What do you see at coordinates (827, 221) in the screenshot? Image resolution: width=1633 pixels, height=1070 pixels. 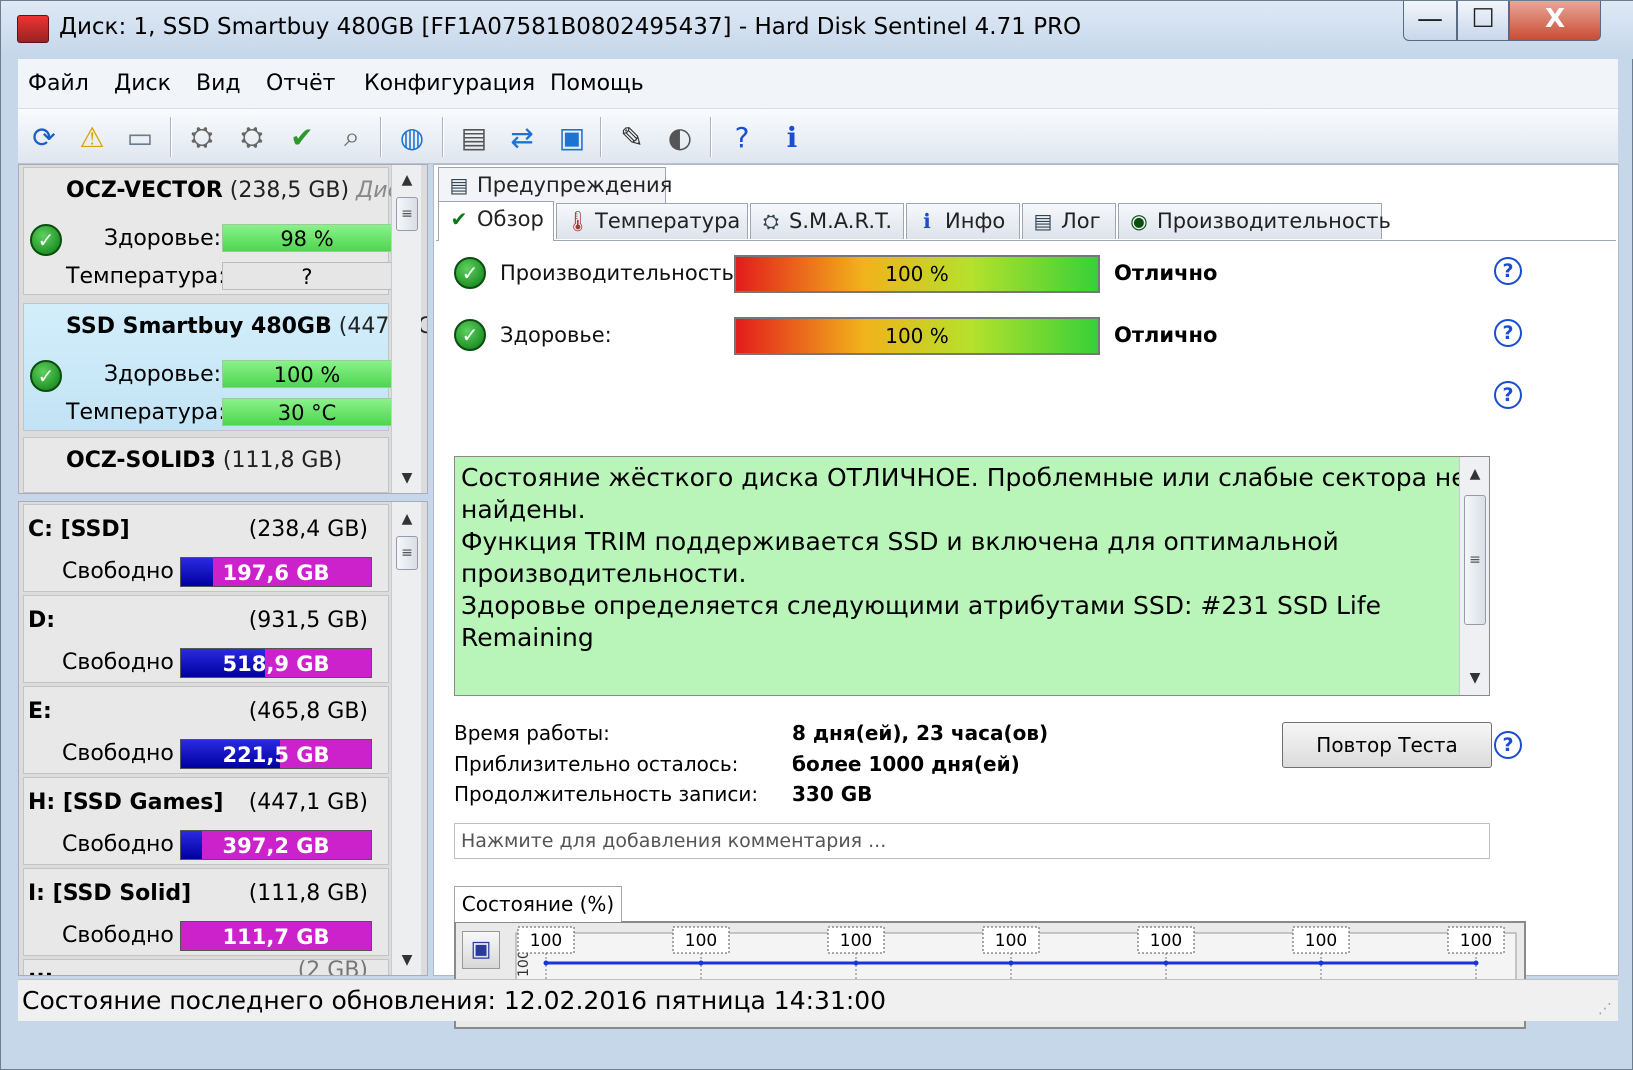 I see `tab-smart: ⛭ S.M.A.R.T.` at bounding box center [827, 221].